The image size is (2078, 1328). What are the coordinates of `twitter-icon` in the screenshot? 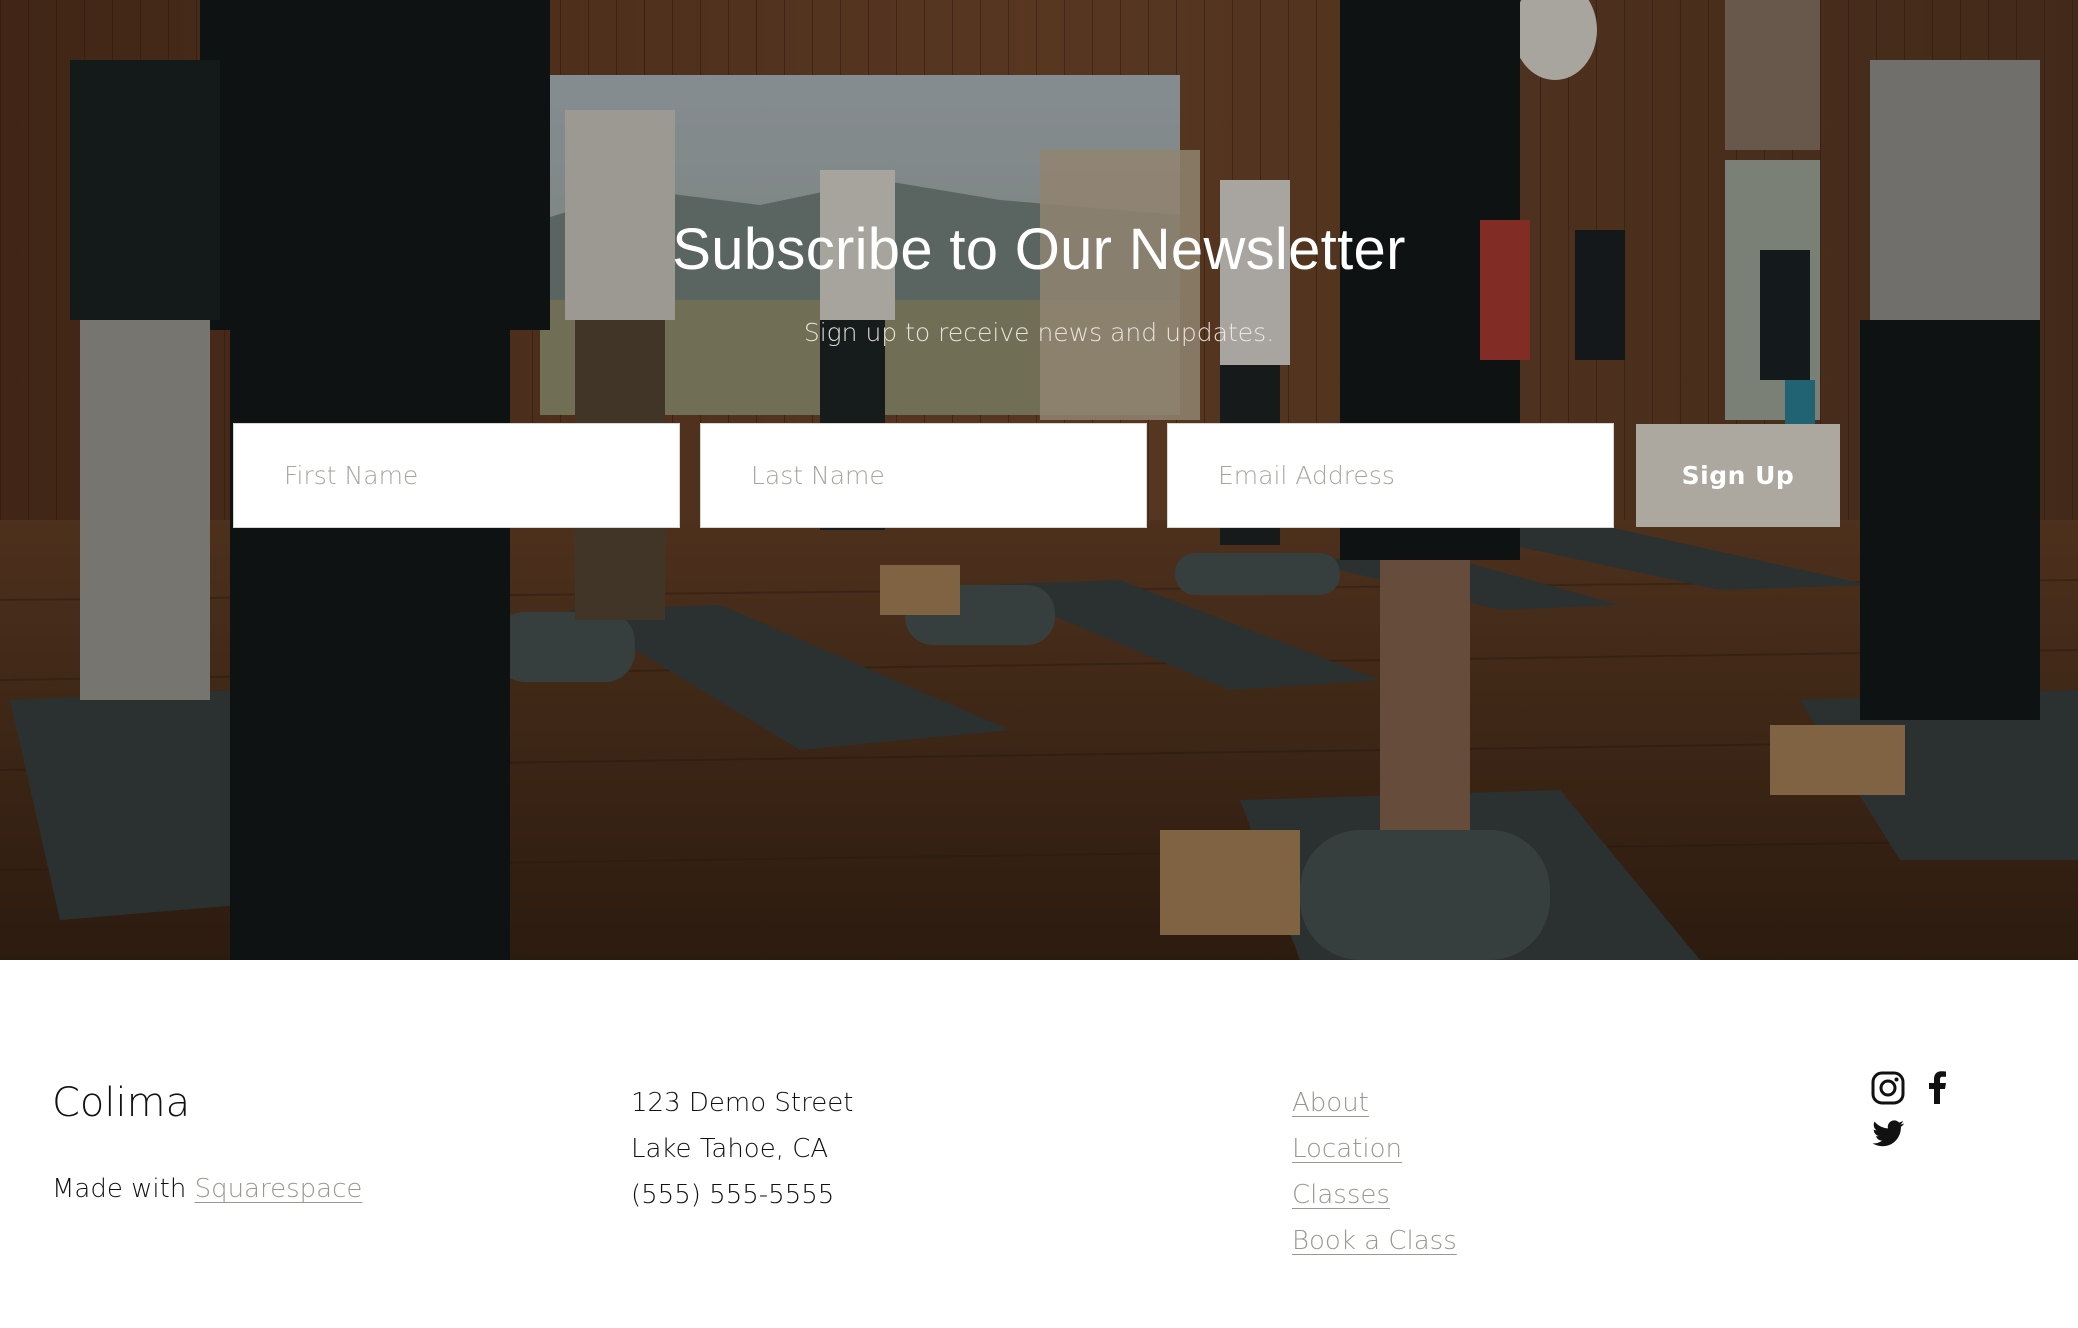 It's located at (1888, 1134).